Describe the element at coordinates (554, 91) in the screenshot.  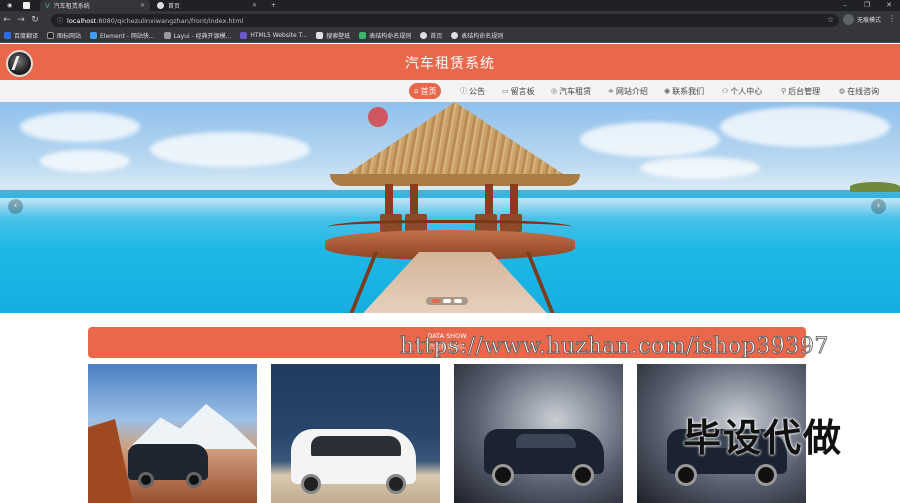
I see `car-icon: ◎` at that location.